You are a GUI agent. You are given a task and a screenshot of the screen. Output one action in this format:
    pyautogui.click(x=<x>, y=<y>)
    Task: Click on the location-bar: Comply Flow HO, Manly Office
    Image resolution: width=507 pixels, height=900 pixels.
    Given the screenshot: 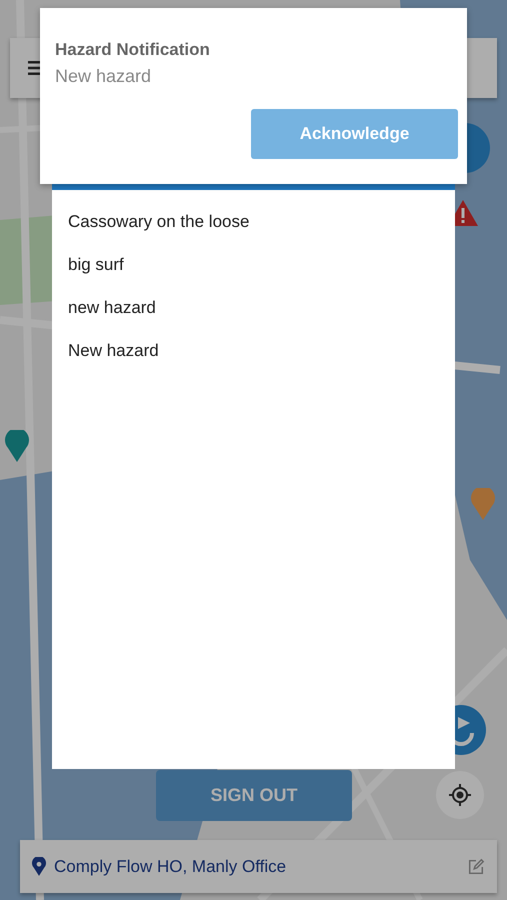 What is the action you would take?
    pyautogui.click(x=258, y=866)
    